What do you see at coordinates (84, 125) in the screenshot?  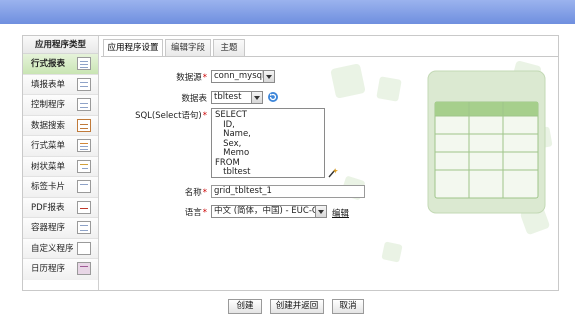 I see `search-data-icon` at bounding box center [84, 125].